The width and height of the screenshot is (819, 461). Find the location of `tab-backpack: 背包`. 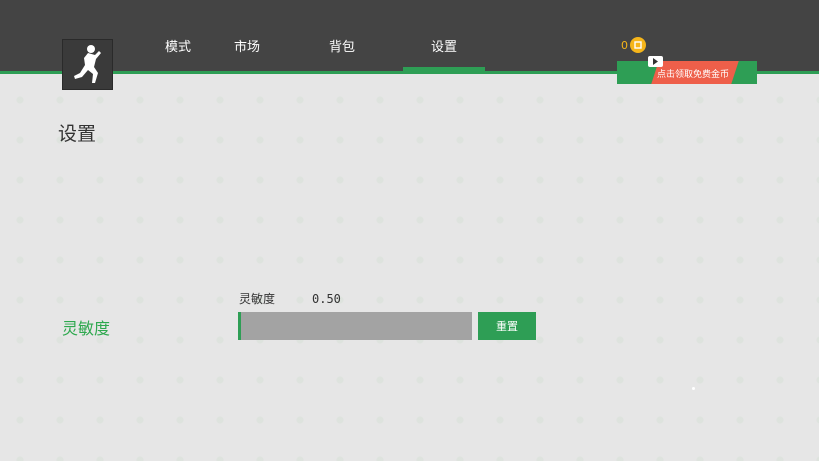

tab-backpack: 背包 is located at coordinates (342, 45).